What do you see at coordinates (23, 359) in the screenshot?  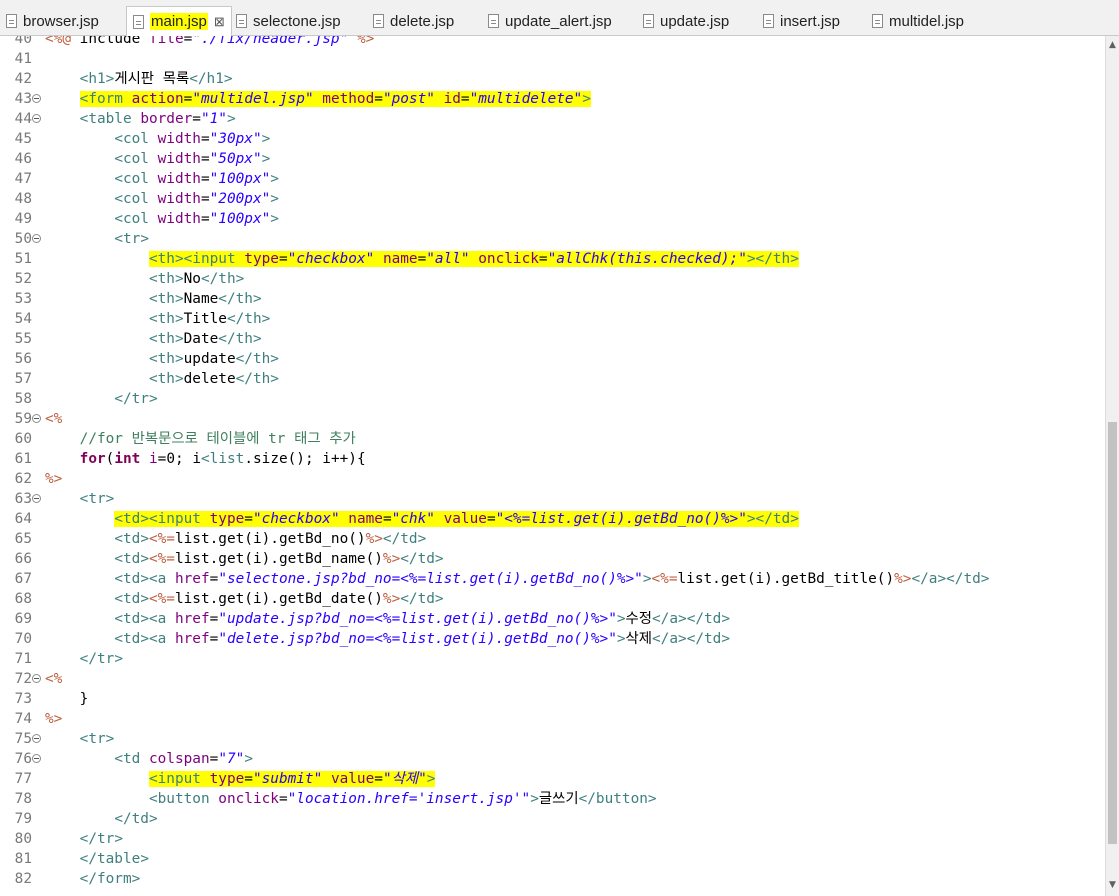 I see `line-number: 56` at bounding box center [23, 359].